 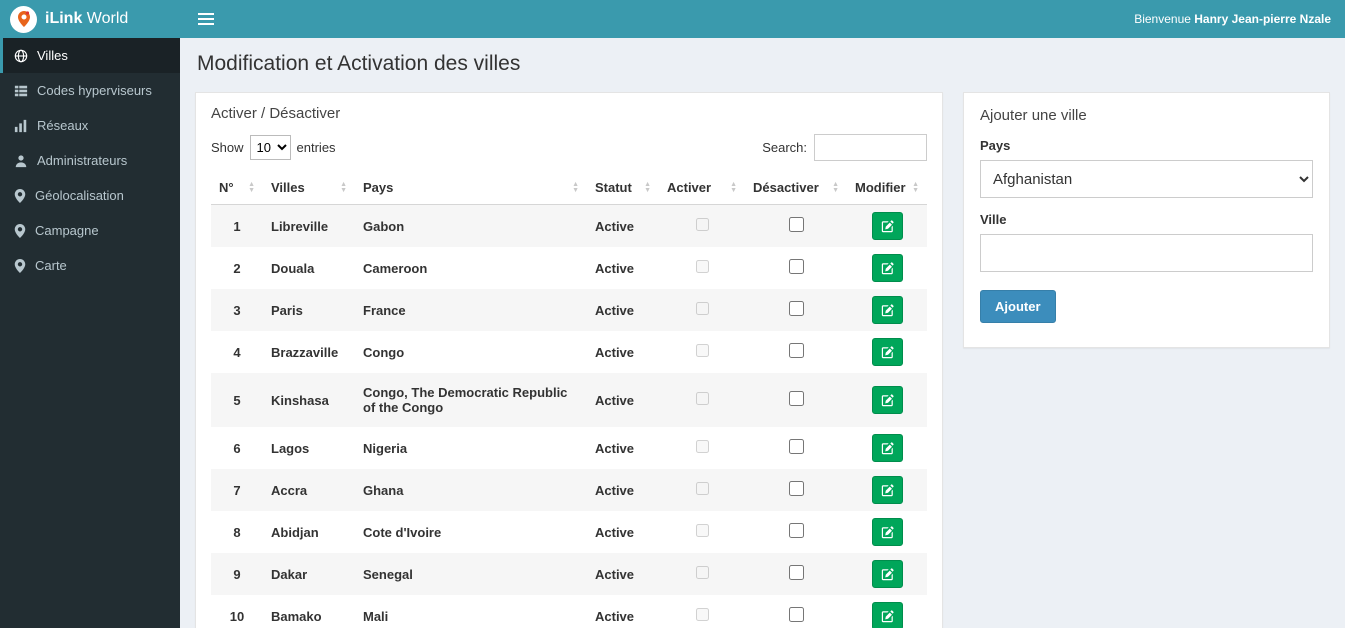 I want to click on row-number: 6, so click(x=237, y=448).